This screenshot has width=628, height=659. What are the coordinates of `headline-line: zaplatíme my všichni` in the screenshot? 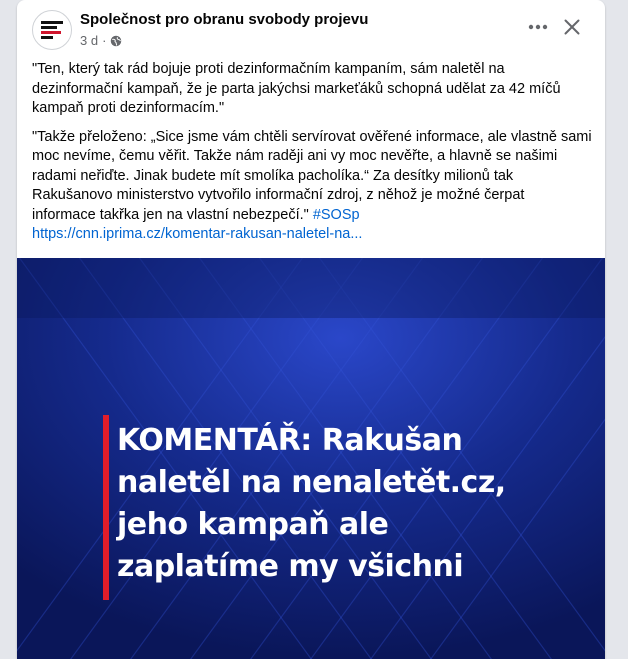 It's located at (290, 566).